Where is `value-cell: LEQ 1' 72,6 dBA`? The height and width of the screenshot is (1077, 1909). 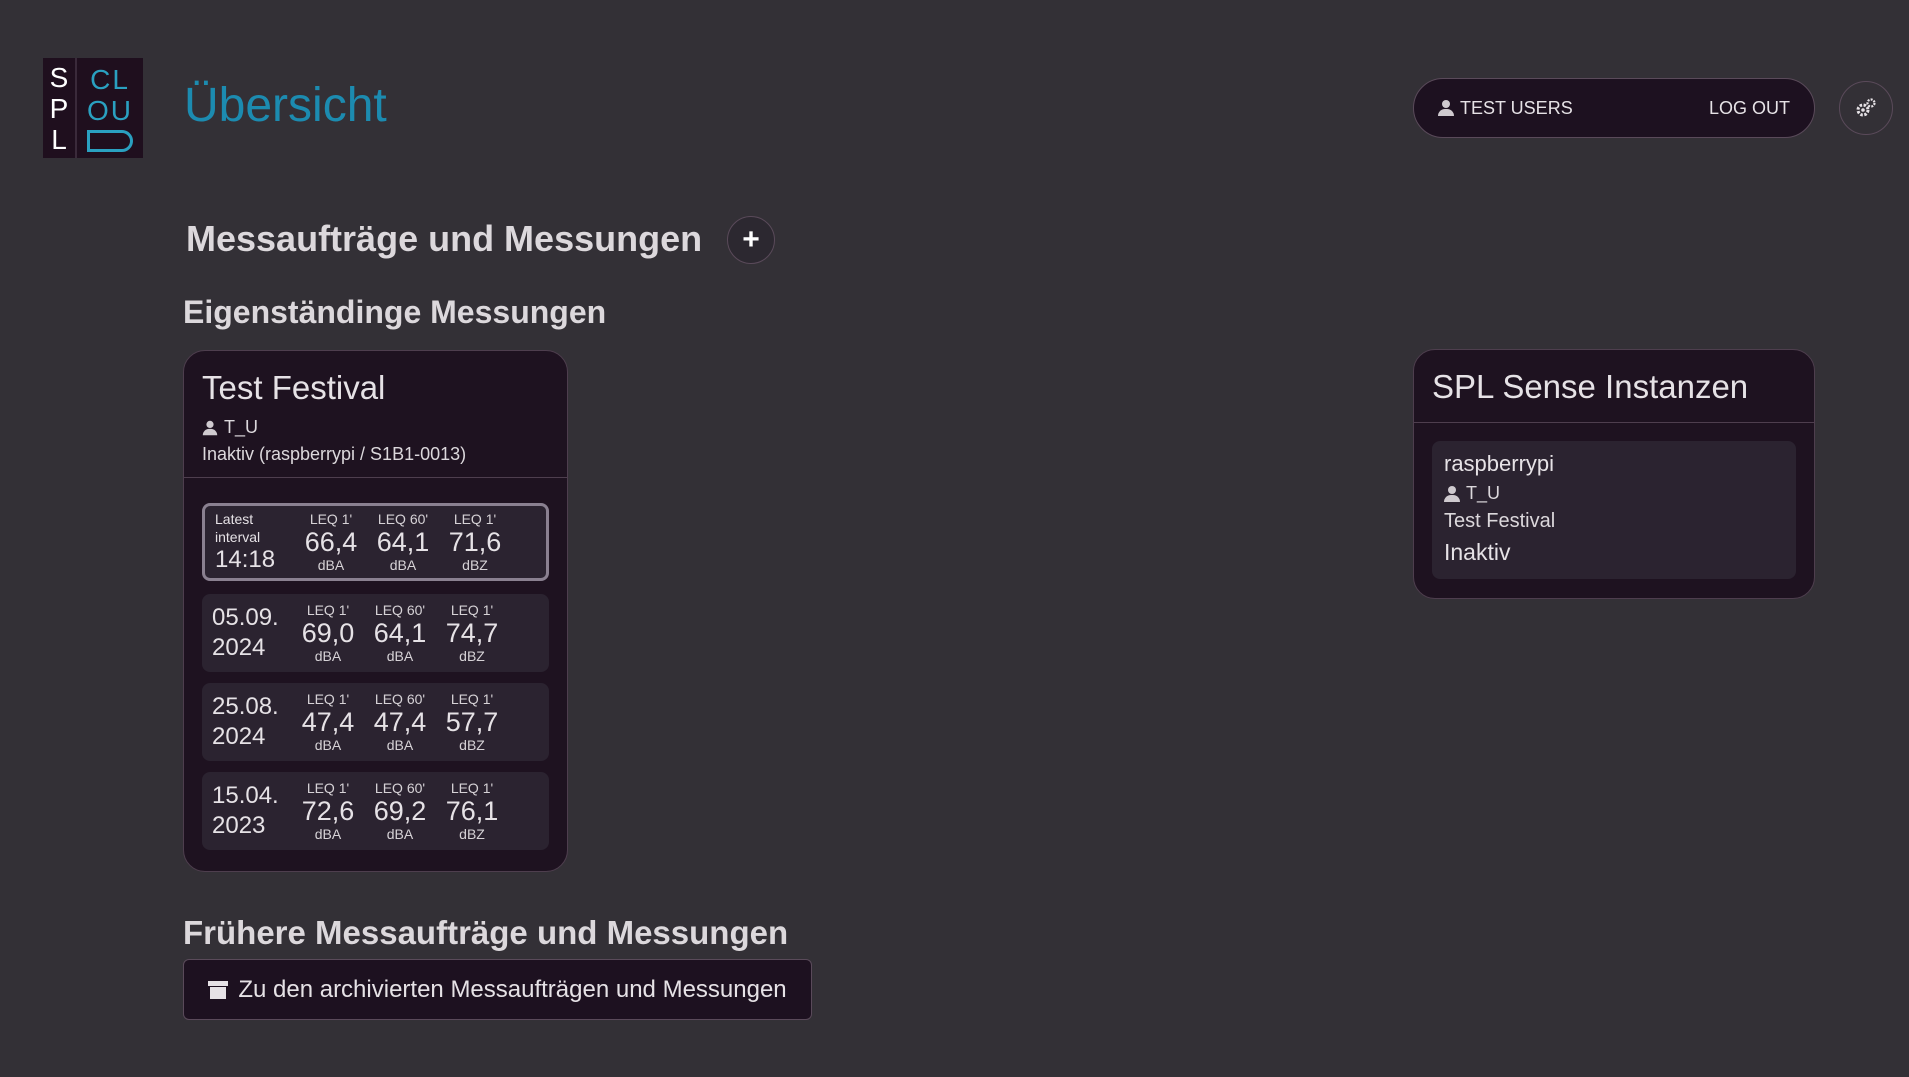
value-cell: LEQ 1' 72,6 dBA is located at coordinates (328, 811).